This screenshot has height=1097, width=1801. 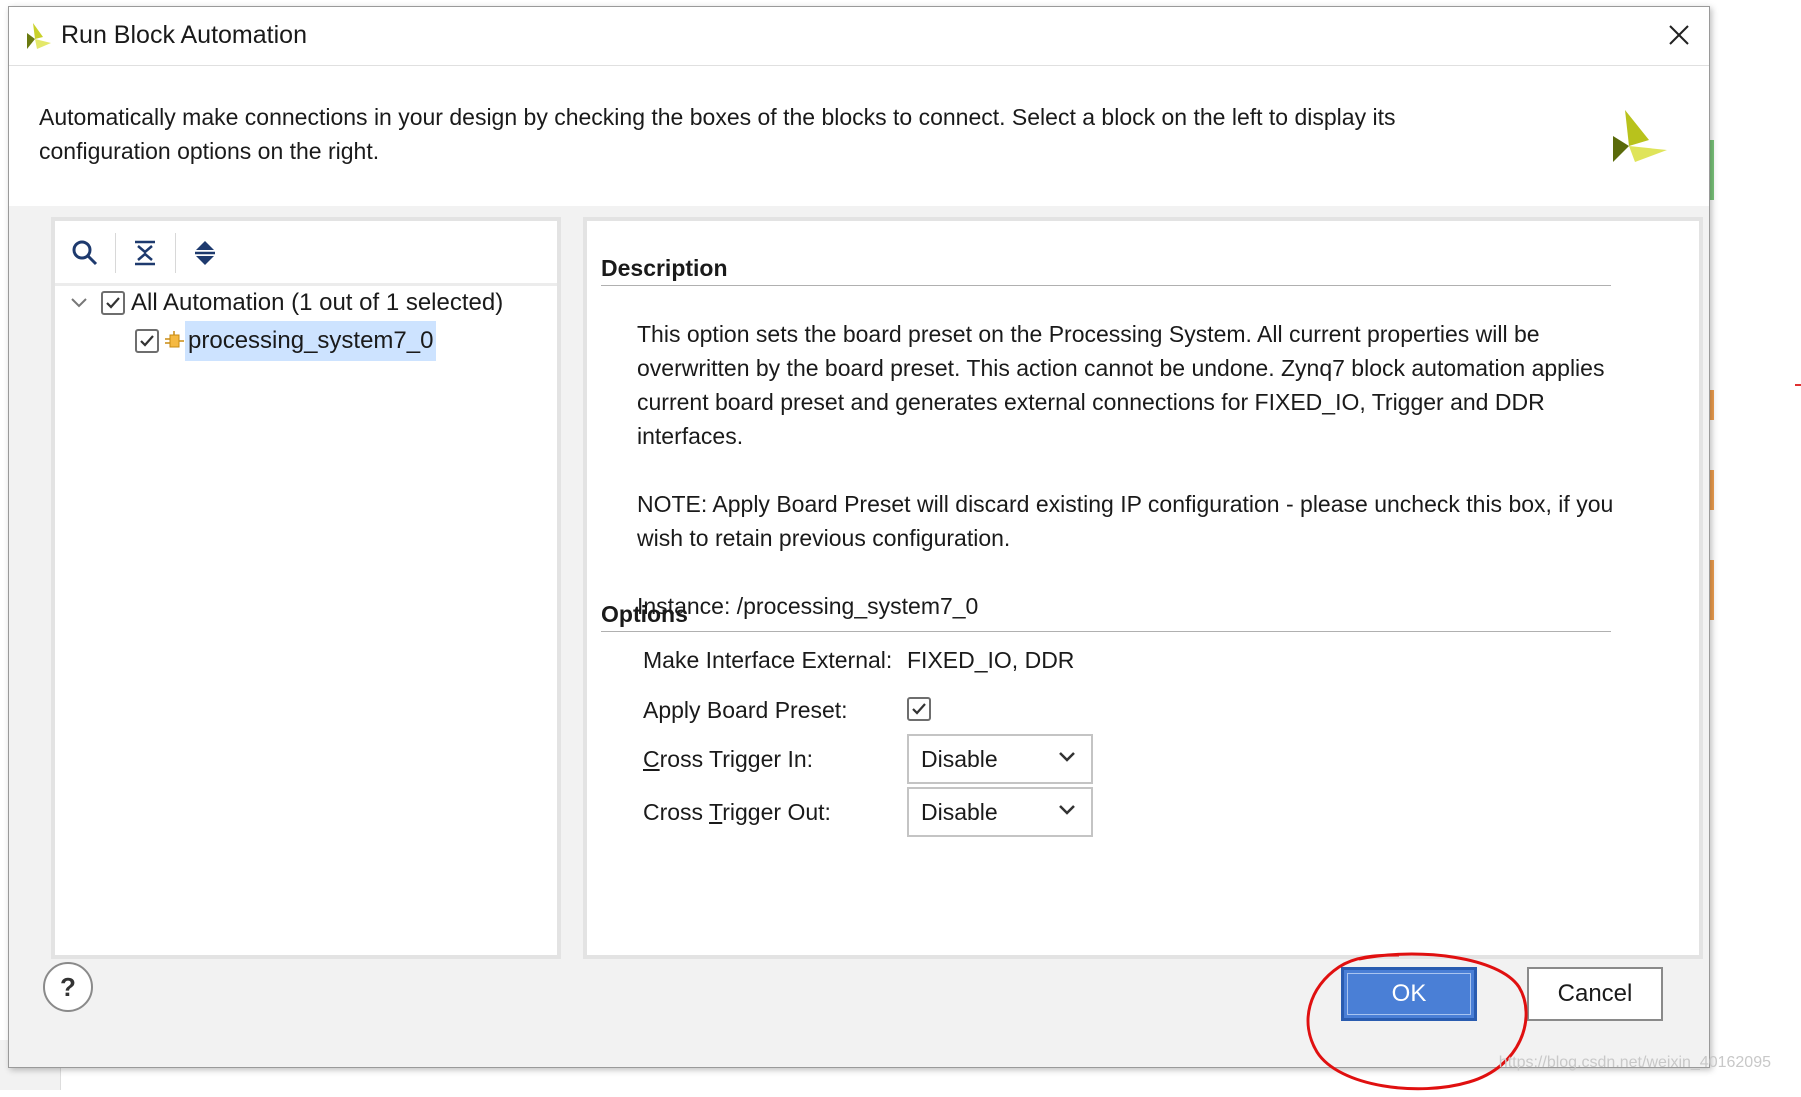 I want to click on cross-trigger-in-label: Cross Trigger In:, so click(x=728, y=759).